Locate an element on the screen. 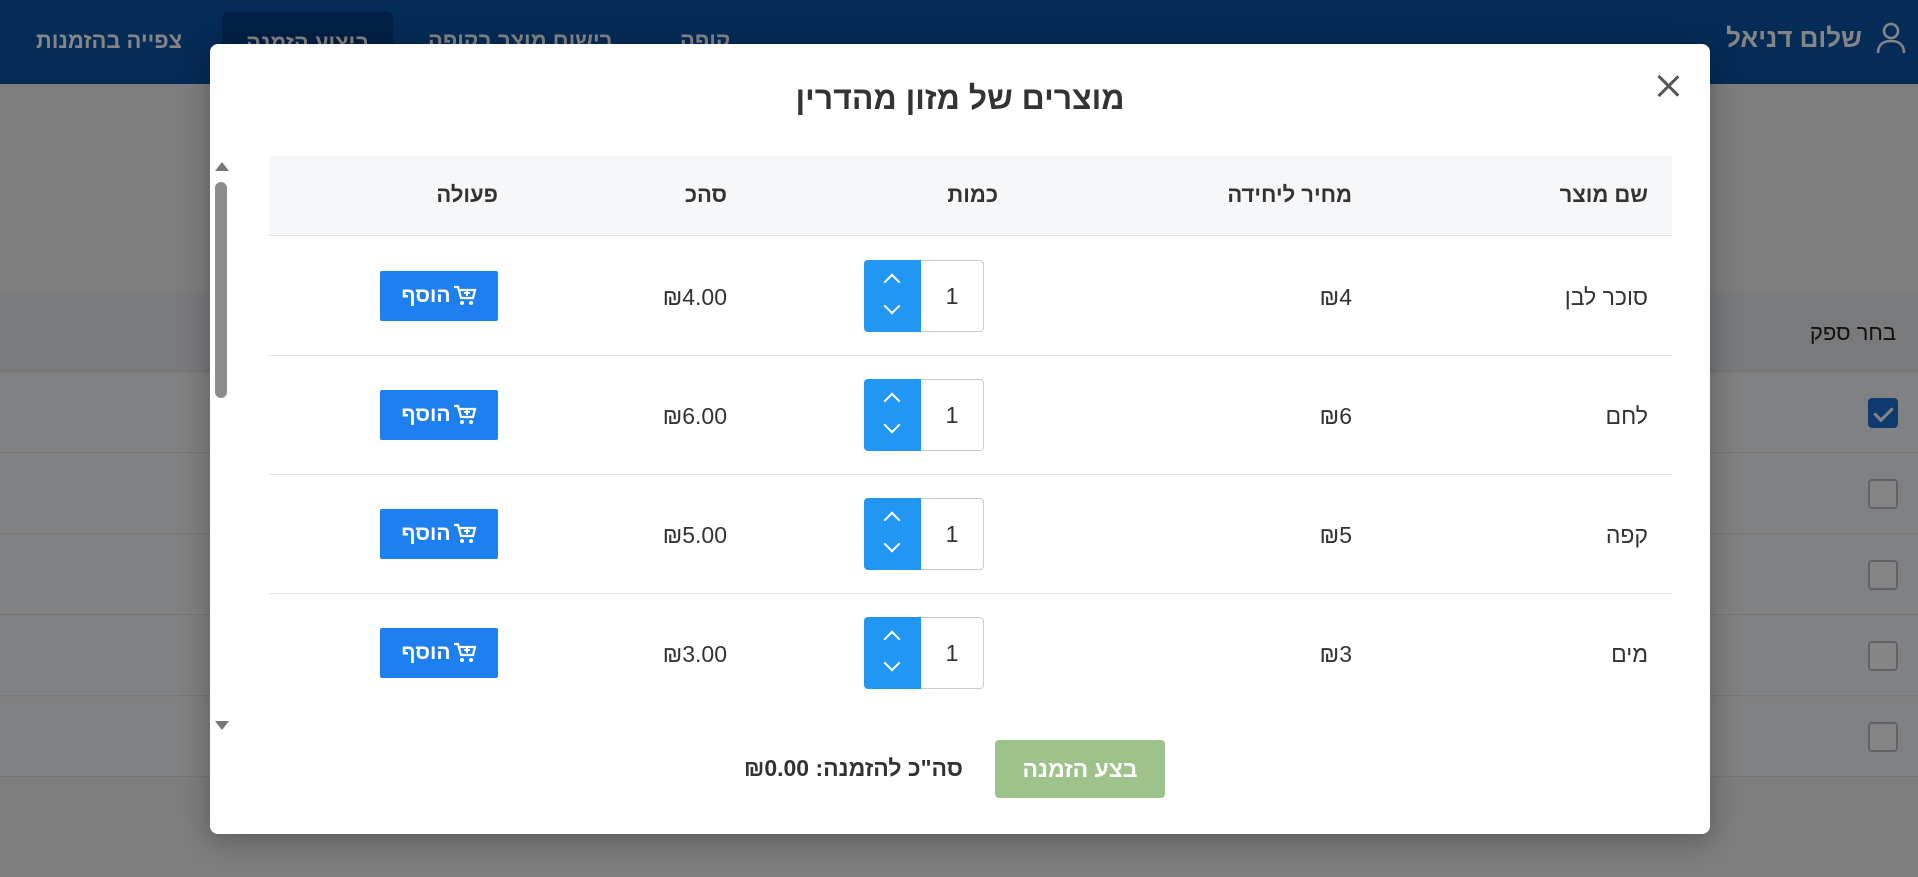 The height and width of the screenshot is (877, 1918). product-name: סוכר לבן is located at coordinates (1606, 297).